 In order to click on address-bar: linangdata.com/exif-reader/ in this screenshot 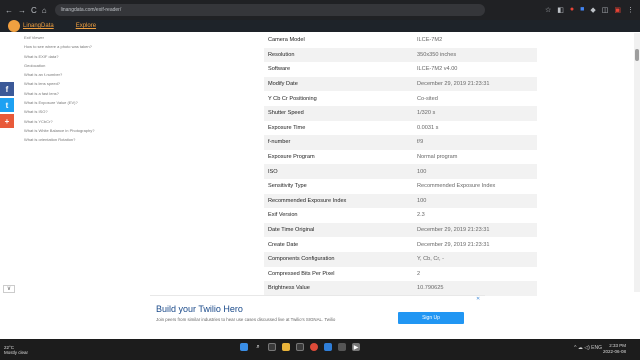, I will do `click(269, 10)`.